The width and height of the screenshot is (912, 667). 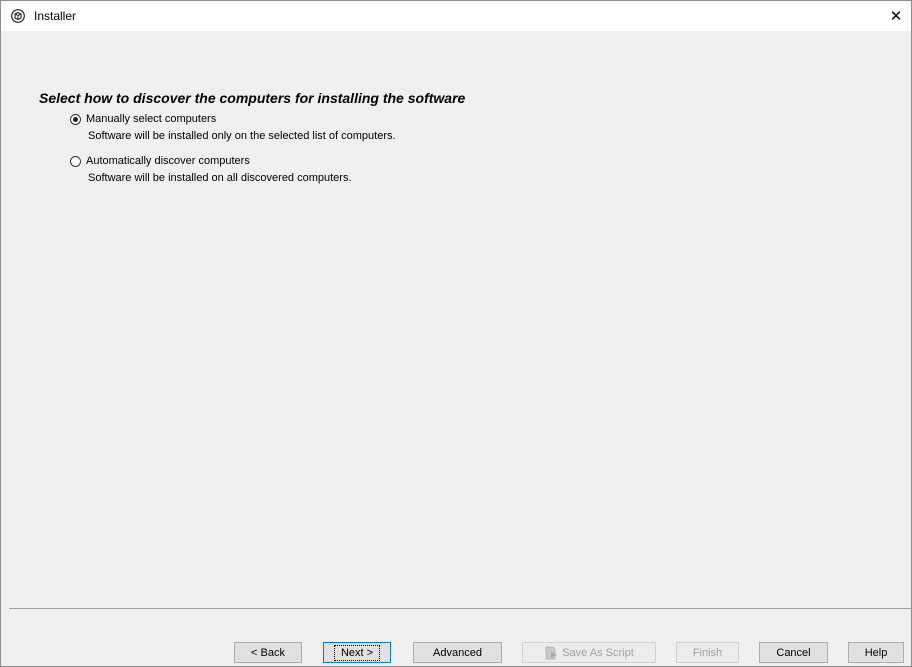 I want to click on finish-button: Finish, so click(x=707, y=652).